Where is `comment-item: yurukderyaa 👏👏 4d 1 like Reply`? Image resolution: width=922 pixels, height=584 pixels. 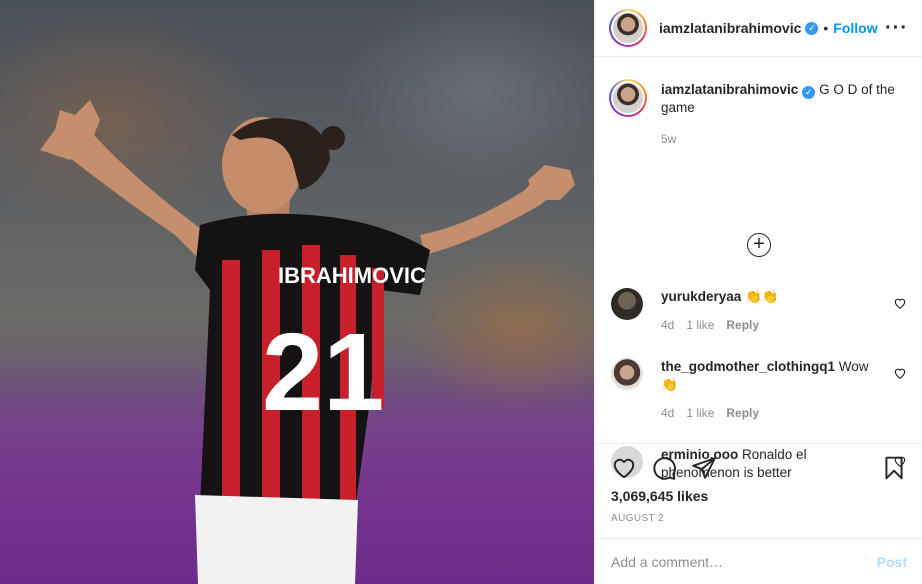 comment-item: yurukderyaa 👏👏 4d 1 like Reply is located at coordinates (759, 311).